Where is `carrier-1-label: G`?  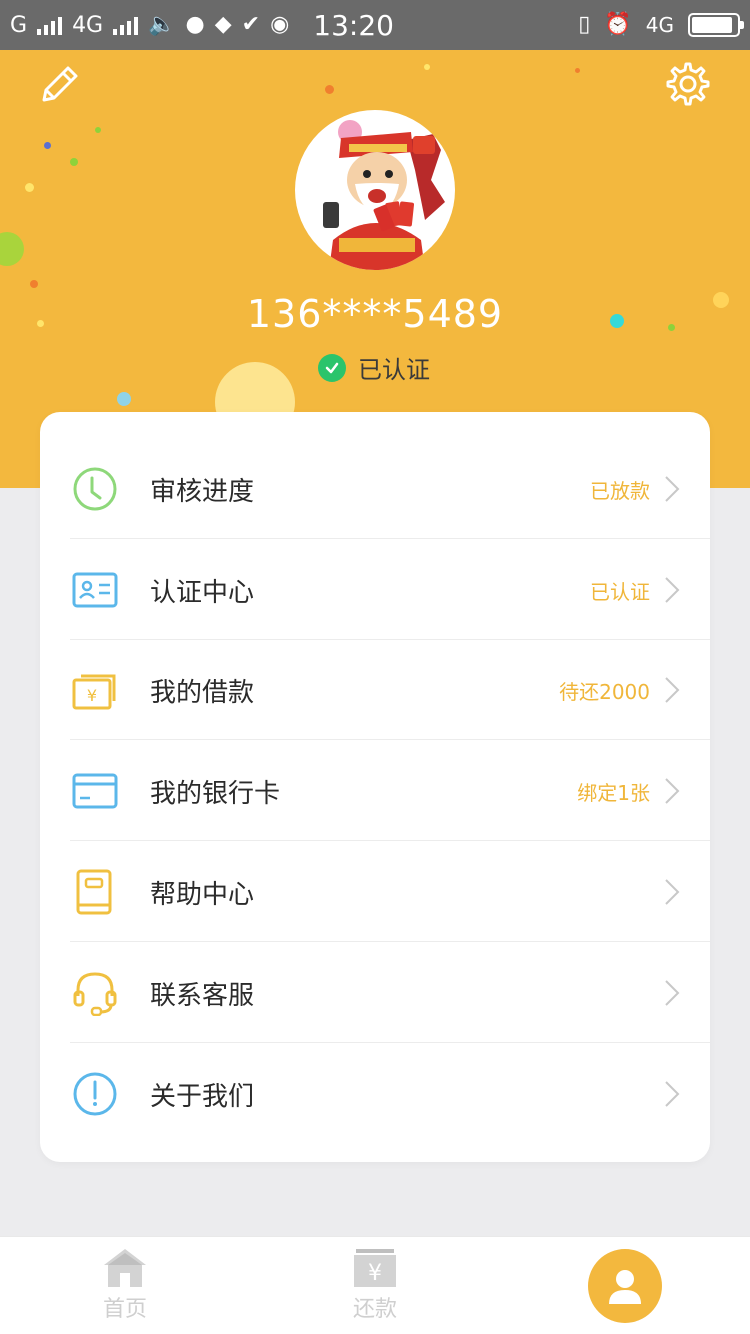
carrier-1-label: G is located at coordinates (19, 25).